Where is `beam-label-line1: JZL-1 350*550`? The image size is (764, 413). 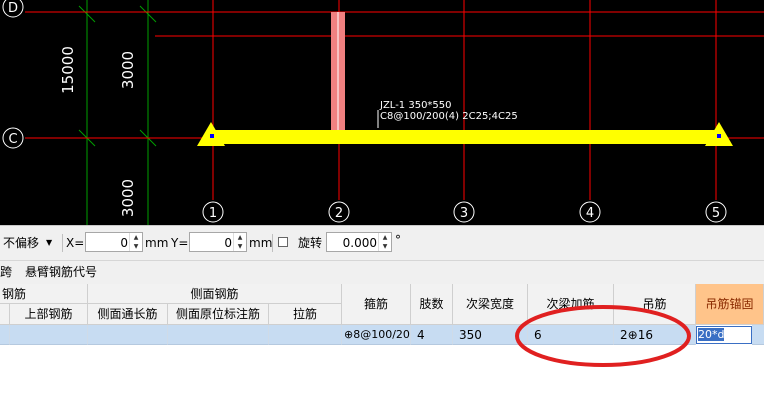
beam-label-line1: JZL-1 350*550 is located at coordinates (415, 105).